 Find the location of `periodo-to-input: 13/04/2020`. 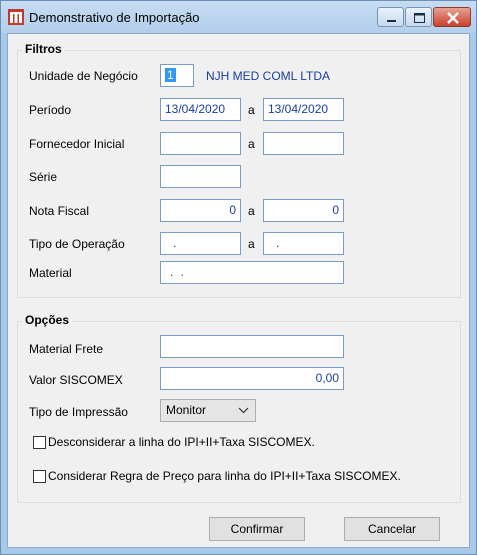

periodo-to-input: 13/04/2020 is located at coordinates (303, 109).